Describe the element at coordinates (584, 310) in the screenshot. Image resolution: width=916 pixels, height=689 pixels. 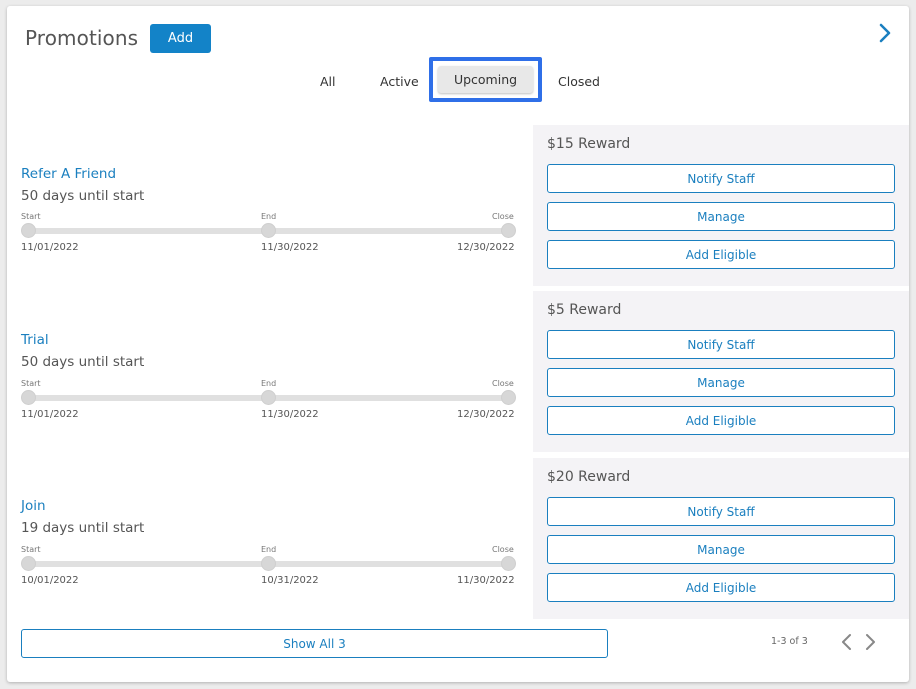
I see `reward-amount: $5 Reward` at that location.